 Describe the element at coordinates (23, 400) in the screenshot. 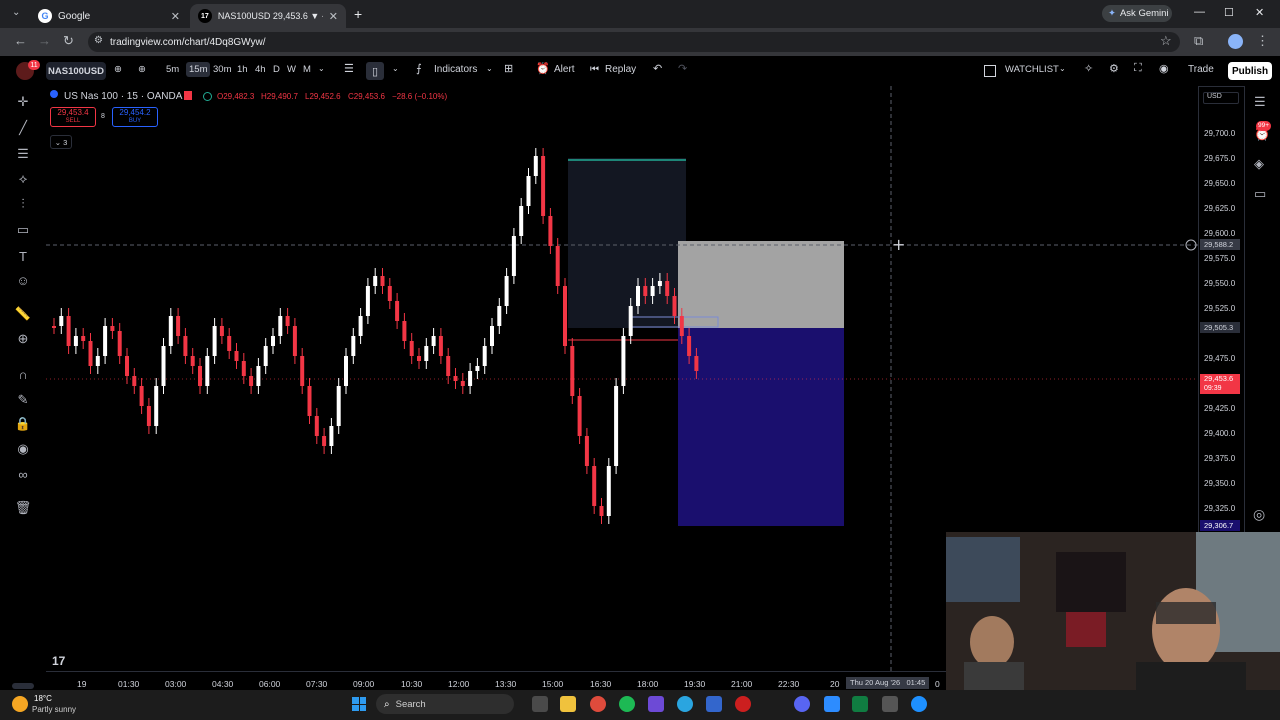

I see `stay-drawing-icon: ✎` at that location.